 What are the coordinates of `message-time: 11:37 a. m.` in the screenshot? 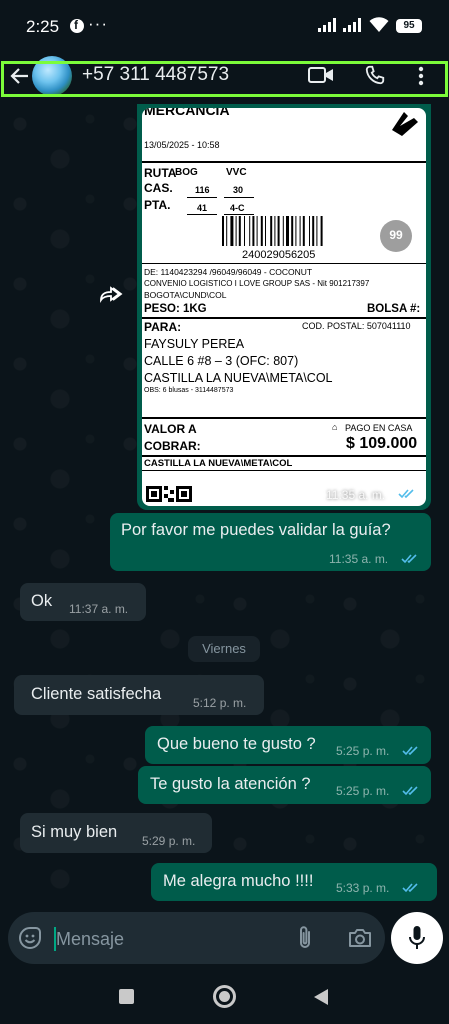 It's located at (99, 609).